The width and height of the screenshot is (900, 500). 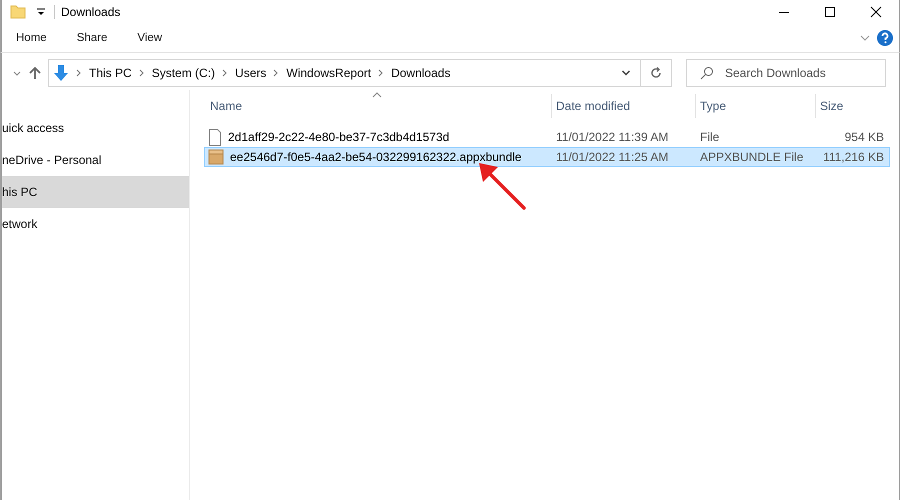 What do you see at coordinates (656, 73) in the screenshot?
I see `refresh-icon` at bounding box center [656, 73].